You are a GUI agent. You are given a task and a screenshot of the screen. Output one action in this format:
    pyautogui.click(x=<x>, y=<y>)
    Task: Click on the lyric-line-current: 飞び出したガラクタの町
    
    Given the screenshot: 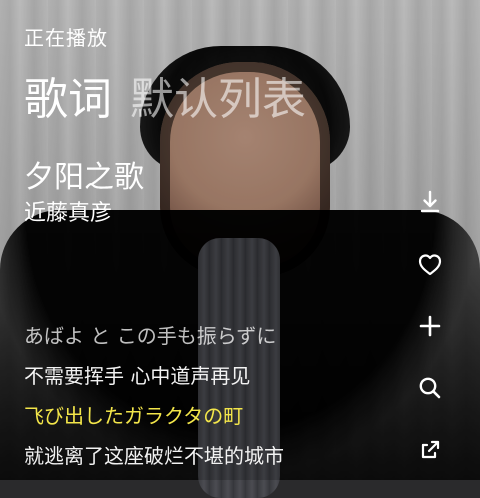 What is the action you would take?
    pyautogui.click(x=134, y=416)
    